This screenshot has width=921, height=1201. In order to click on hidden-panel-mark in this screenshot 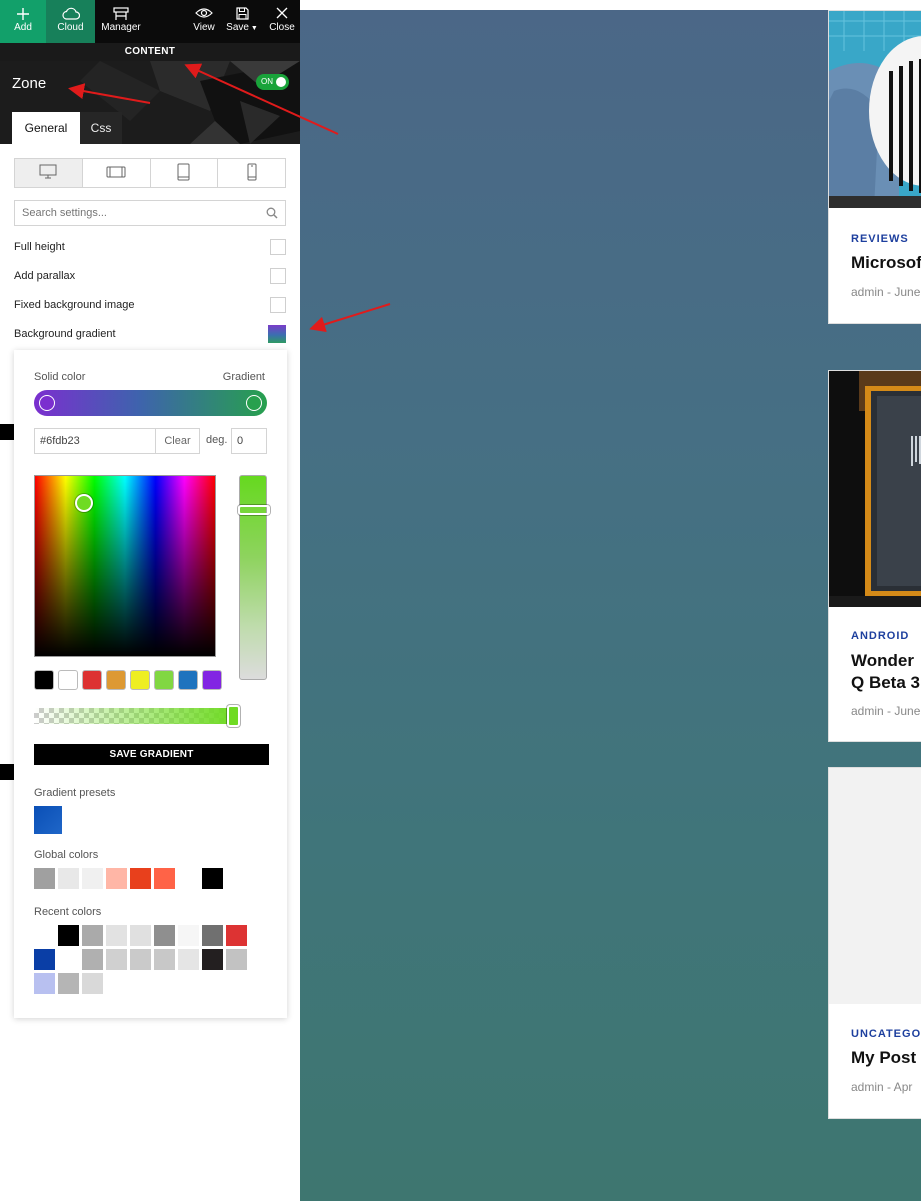, I will do `click(7, 772)`.